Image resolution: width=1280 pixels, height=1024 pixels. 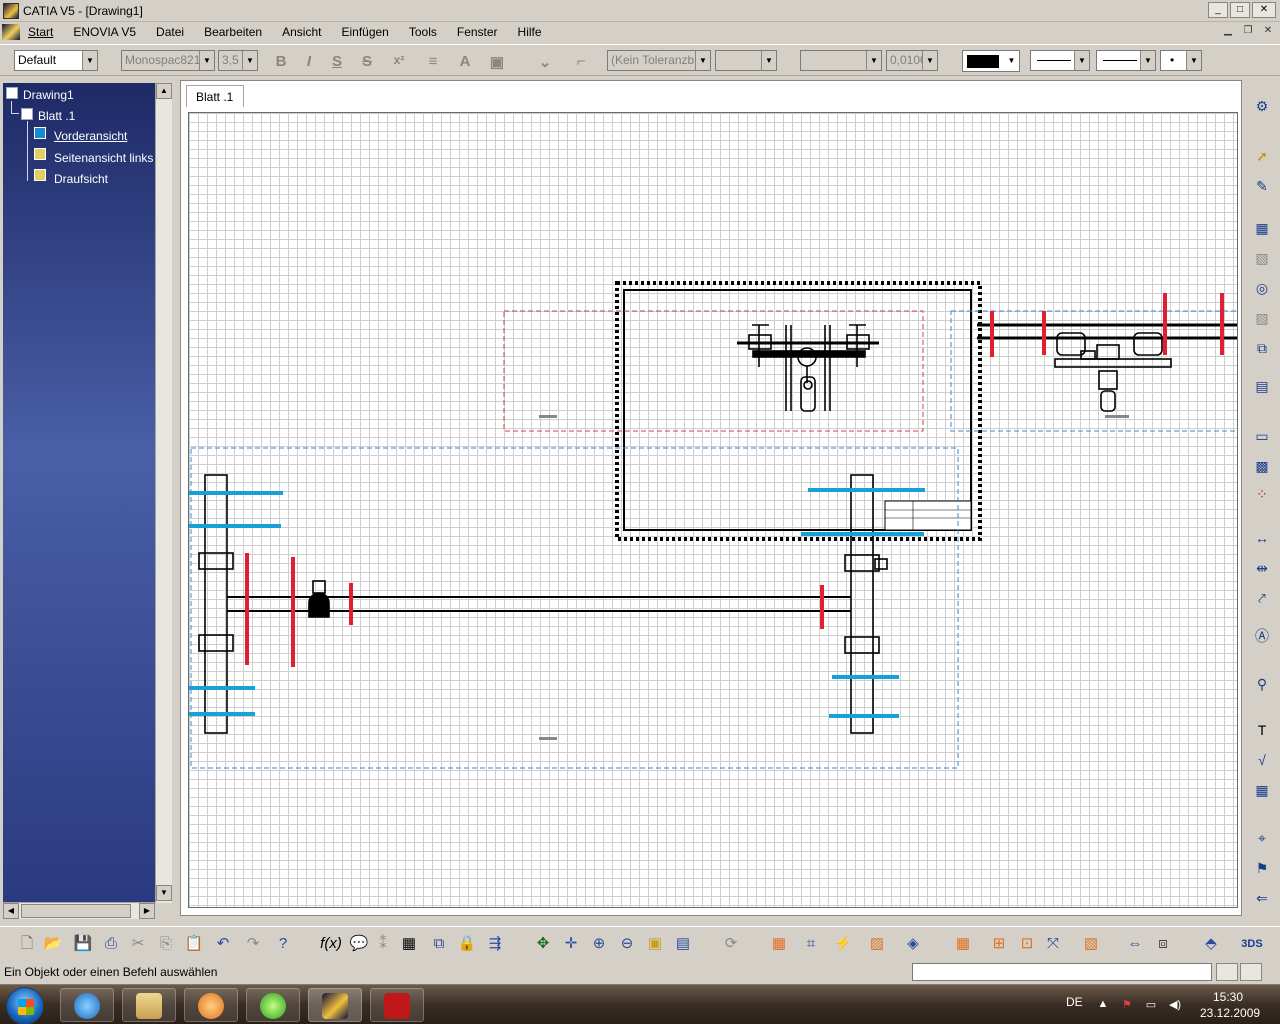 I want to click on new-detail-icon: ▩, so click(x=1262, y=466).